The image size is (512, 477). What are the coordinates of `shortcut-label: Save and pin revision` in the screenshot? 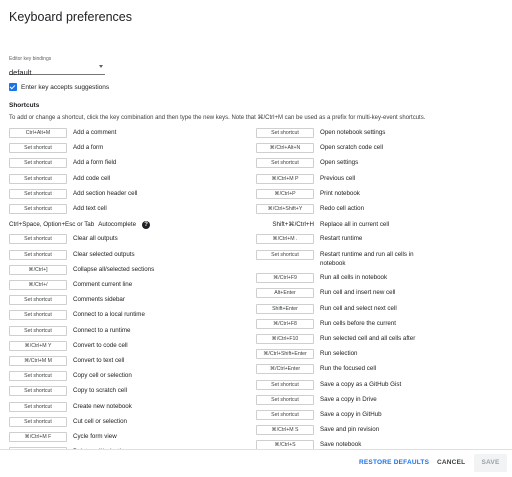 It's located at (350, 430).